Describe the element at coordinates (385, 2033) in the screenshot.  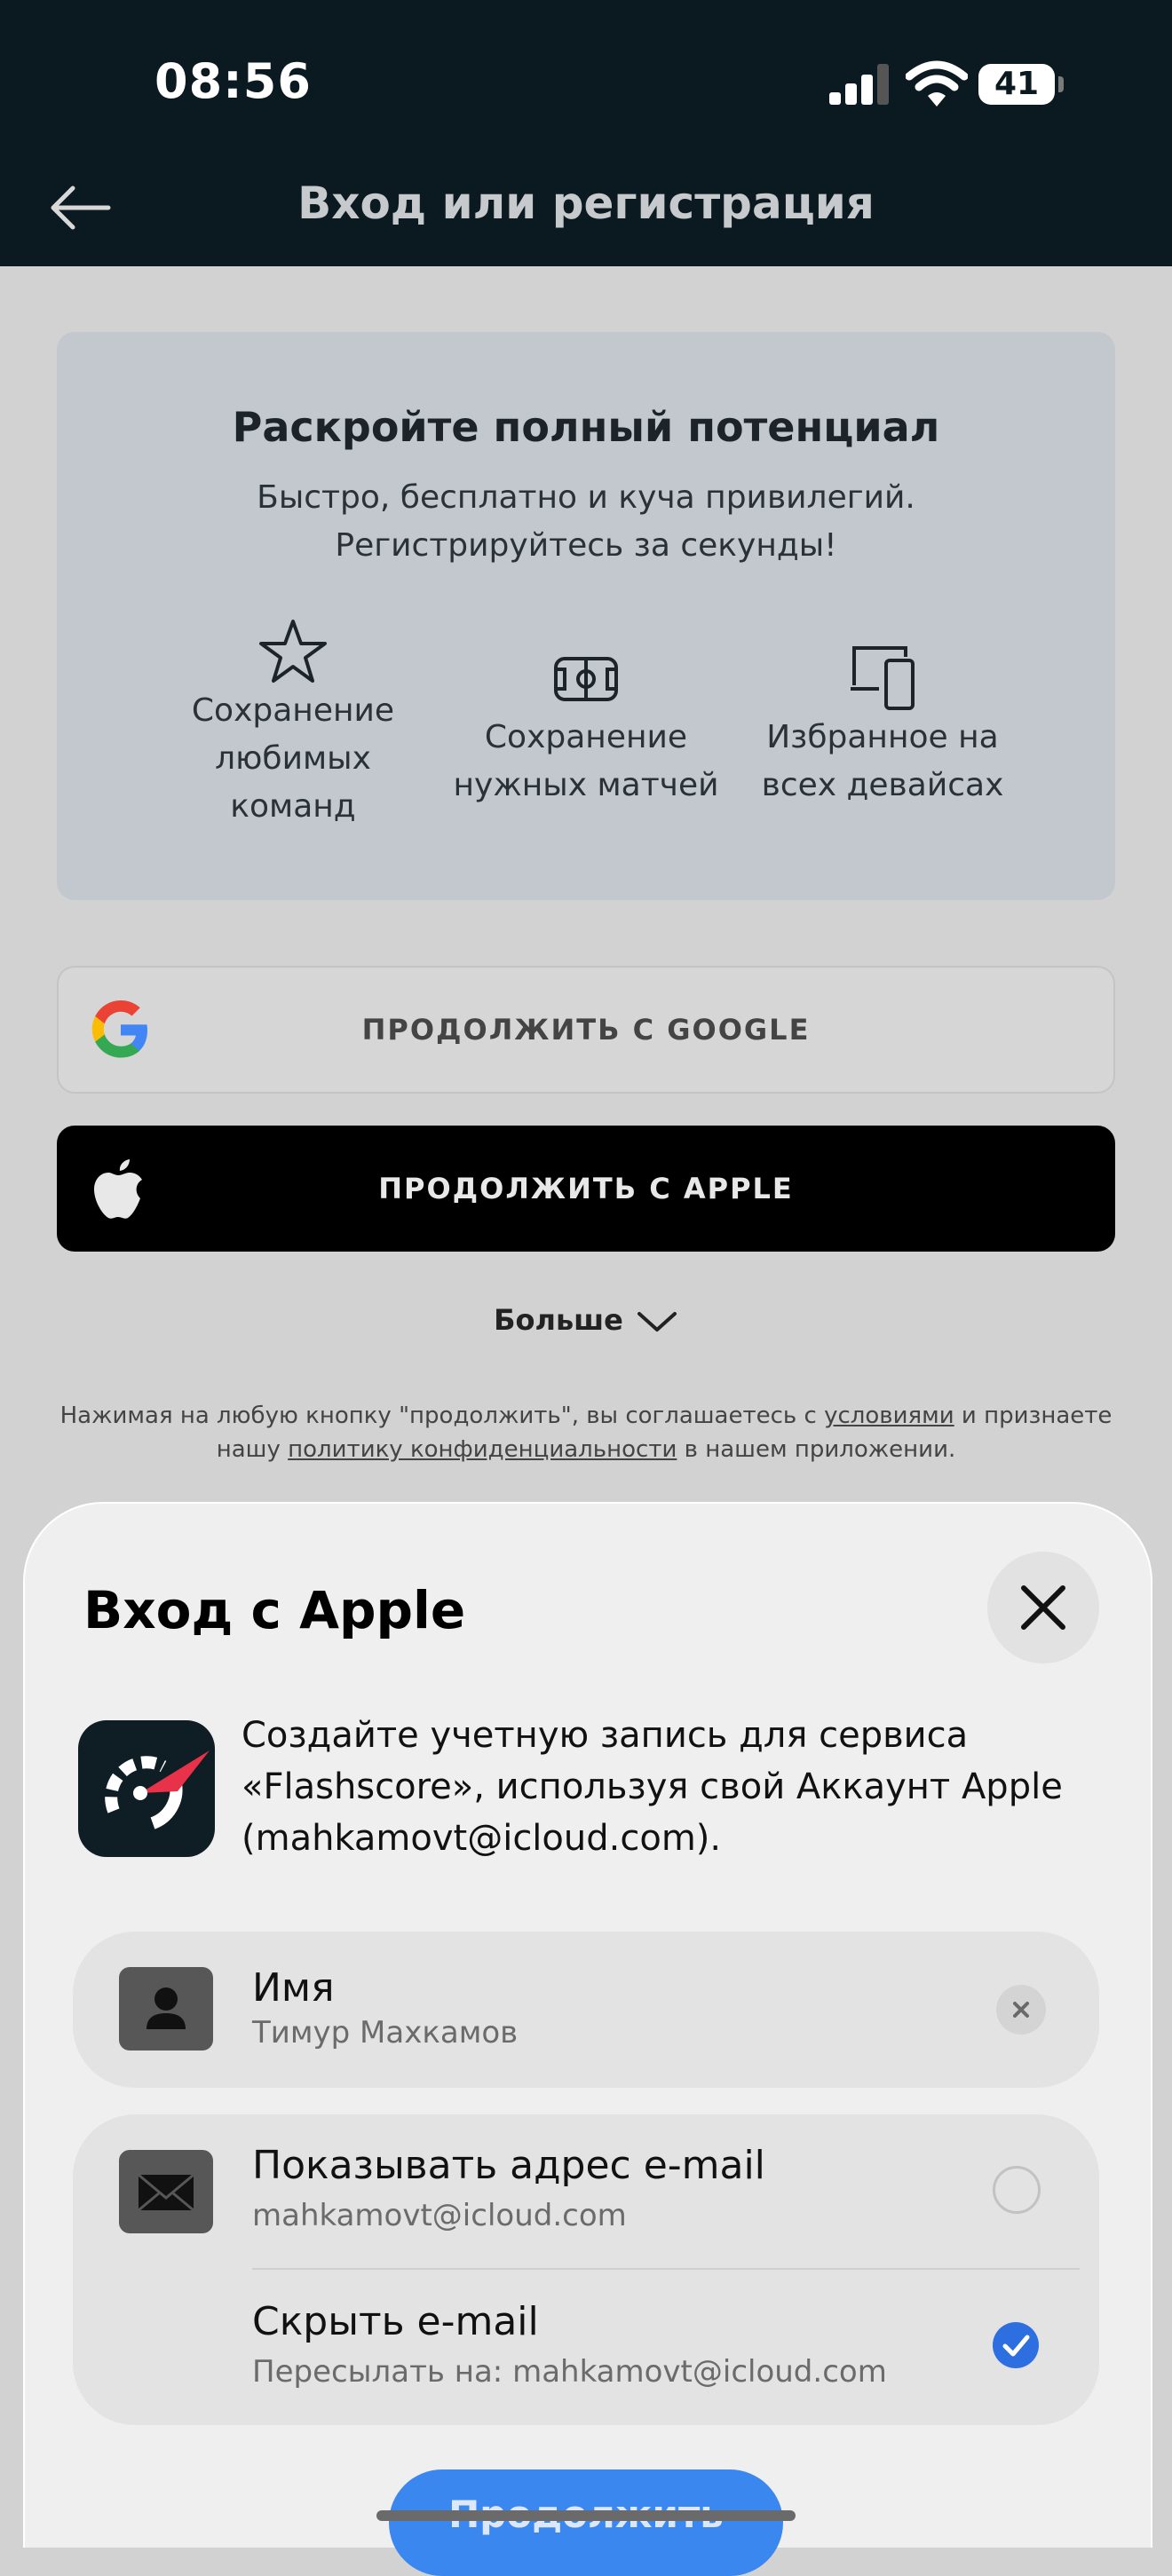
I see `name-value: Тимур Махкамов` at that location.